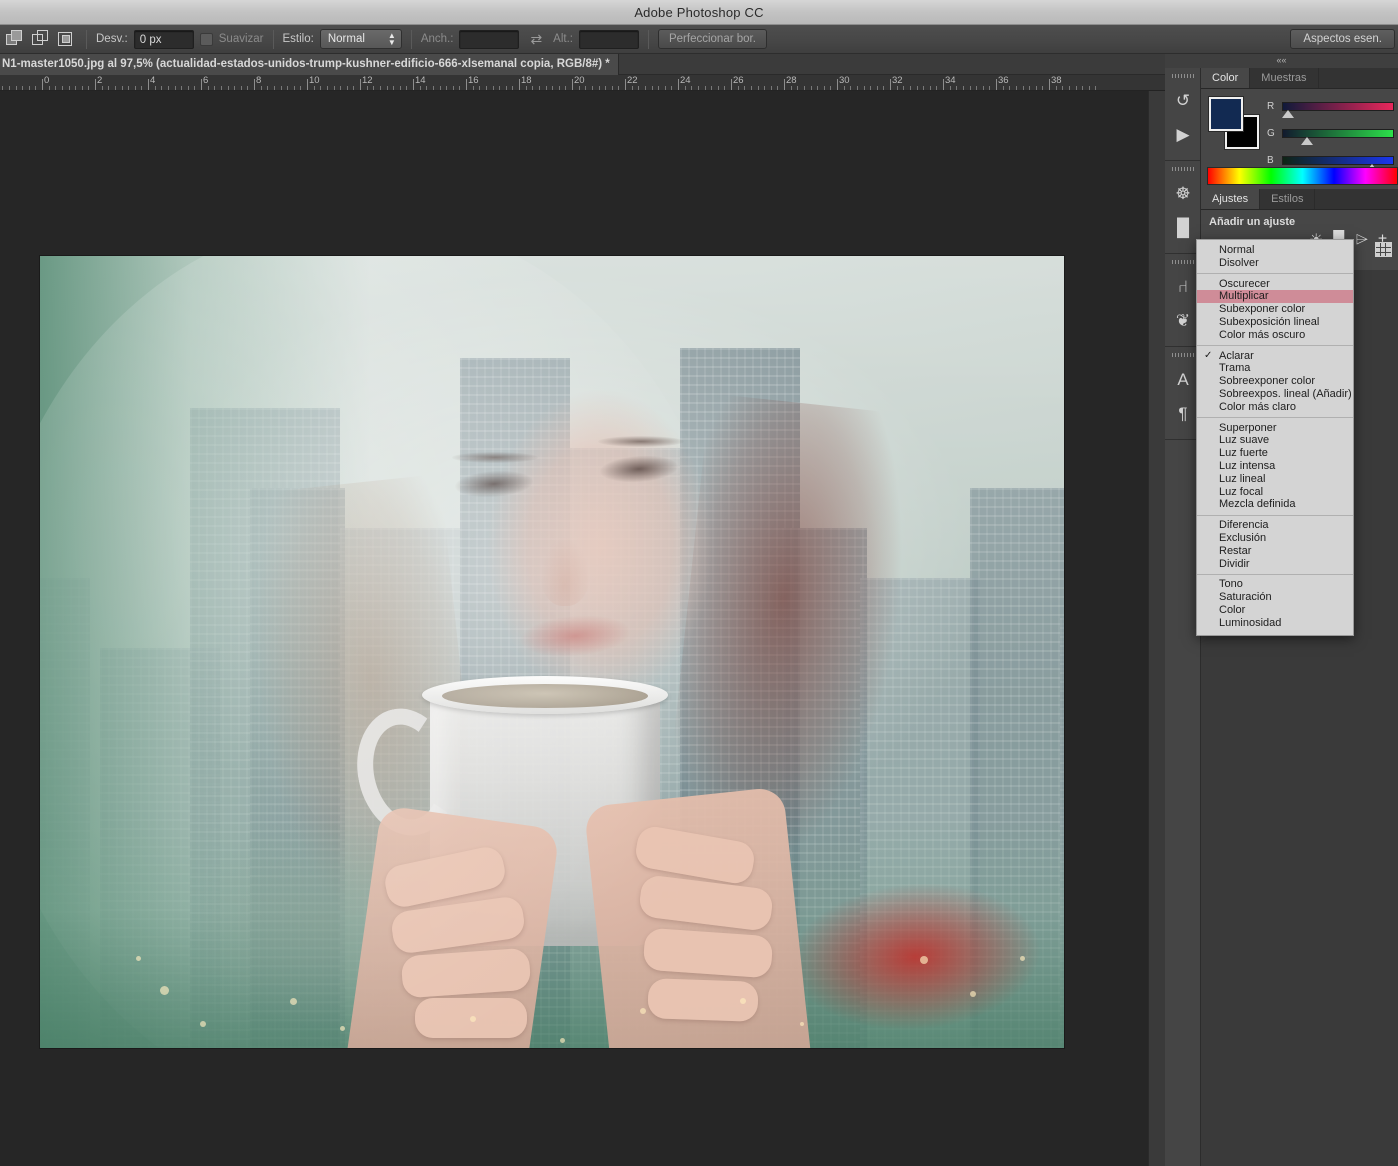  Describe the element at coordinates (163, 39) in the screenshot. I see `feather-input: 0 px` at that location.